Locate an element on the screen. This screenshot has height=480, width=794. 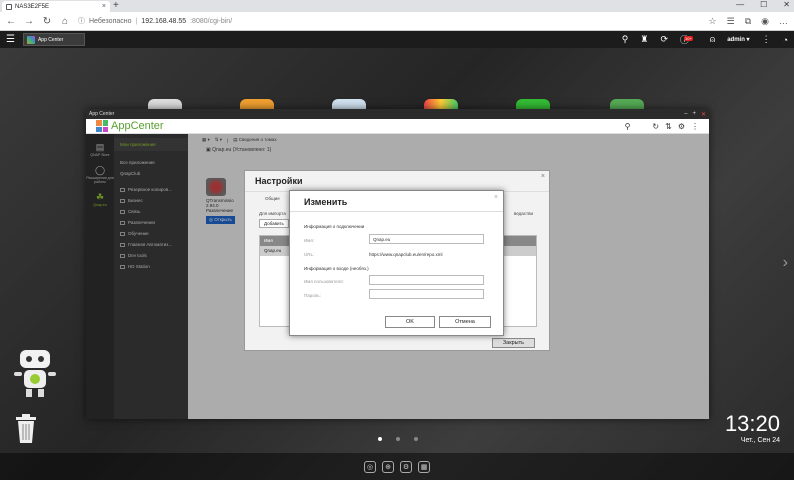
forward-icon: → is located at coordinates (29, 21).